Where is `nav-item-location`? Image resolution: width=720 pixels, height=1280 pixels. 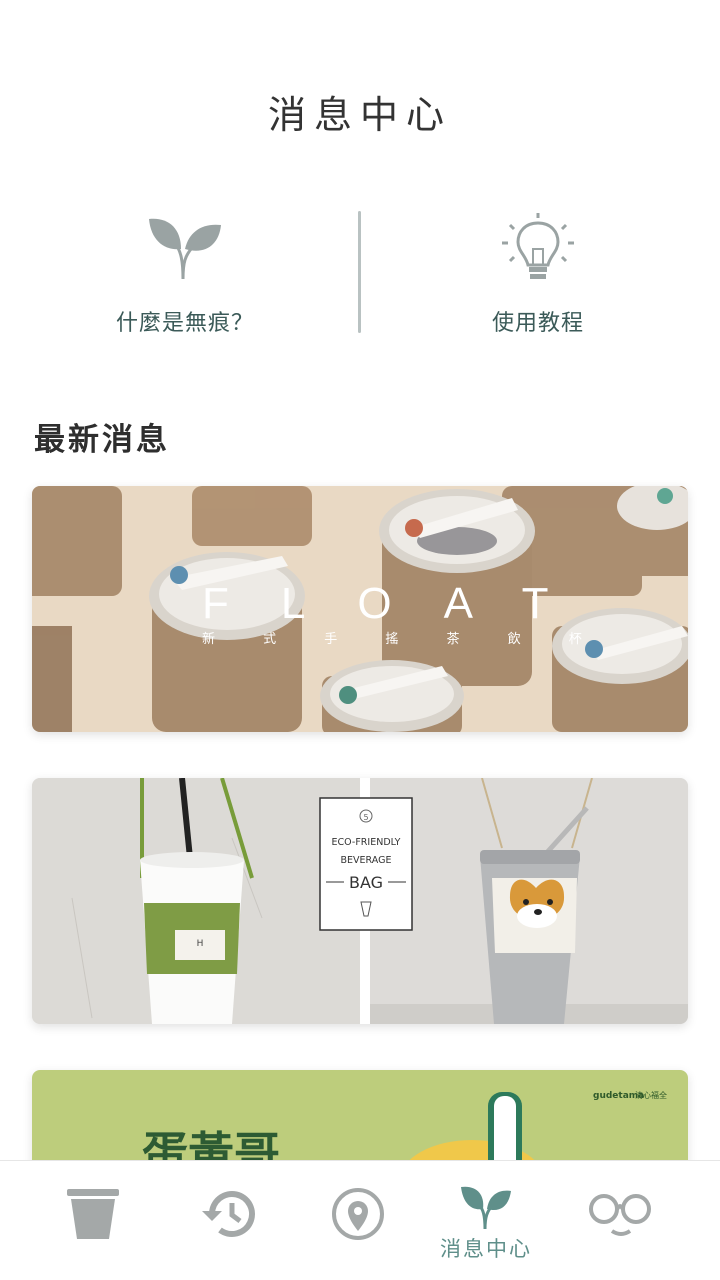
nav-item-location is located at coordinates (358, 1220).